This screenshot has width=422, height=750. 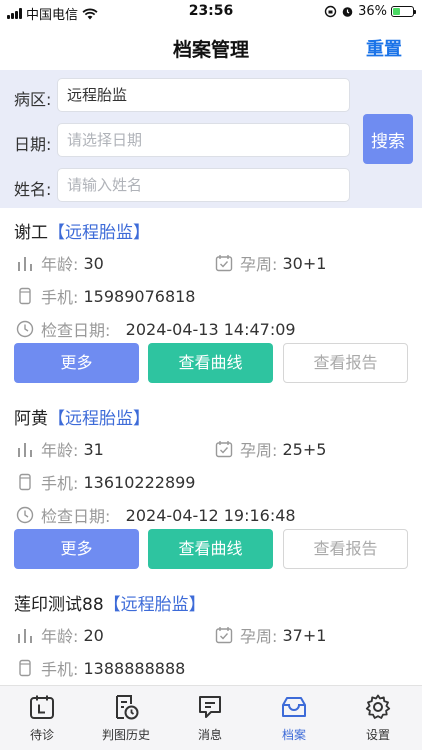 I want to click on tab-label: 消息, so click(x=209, y=735).